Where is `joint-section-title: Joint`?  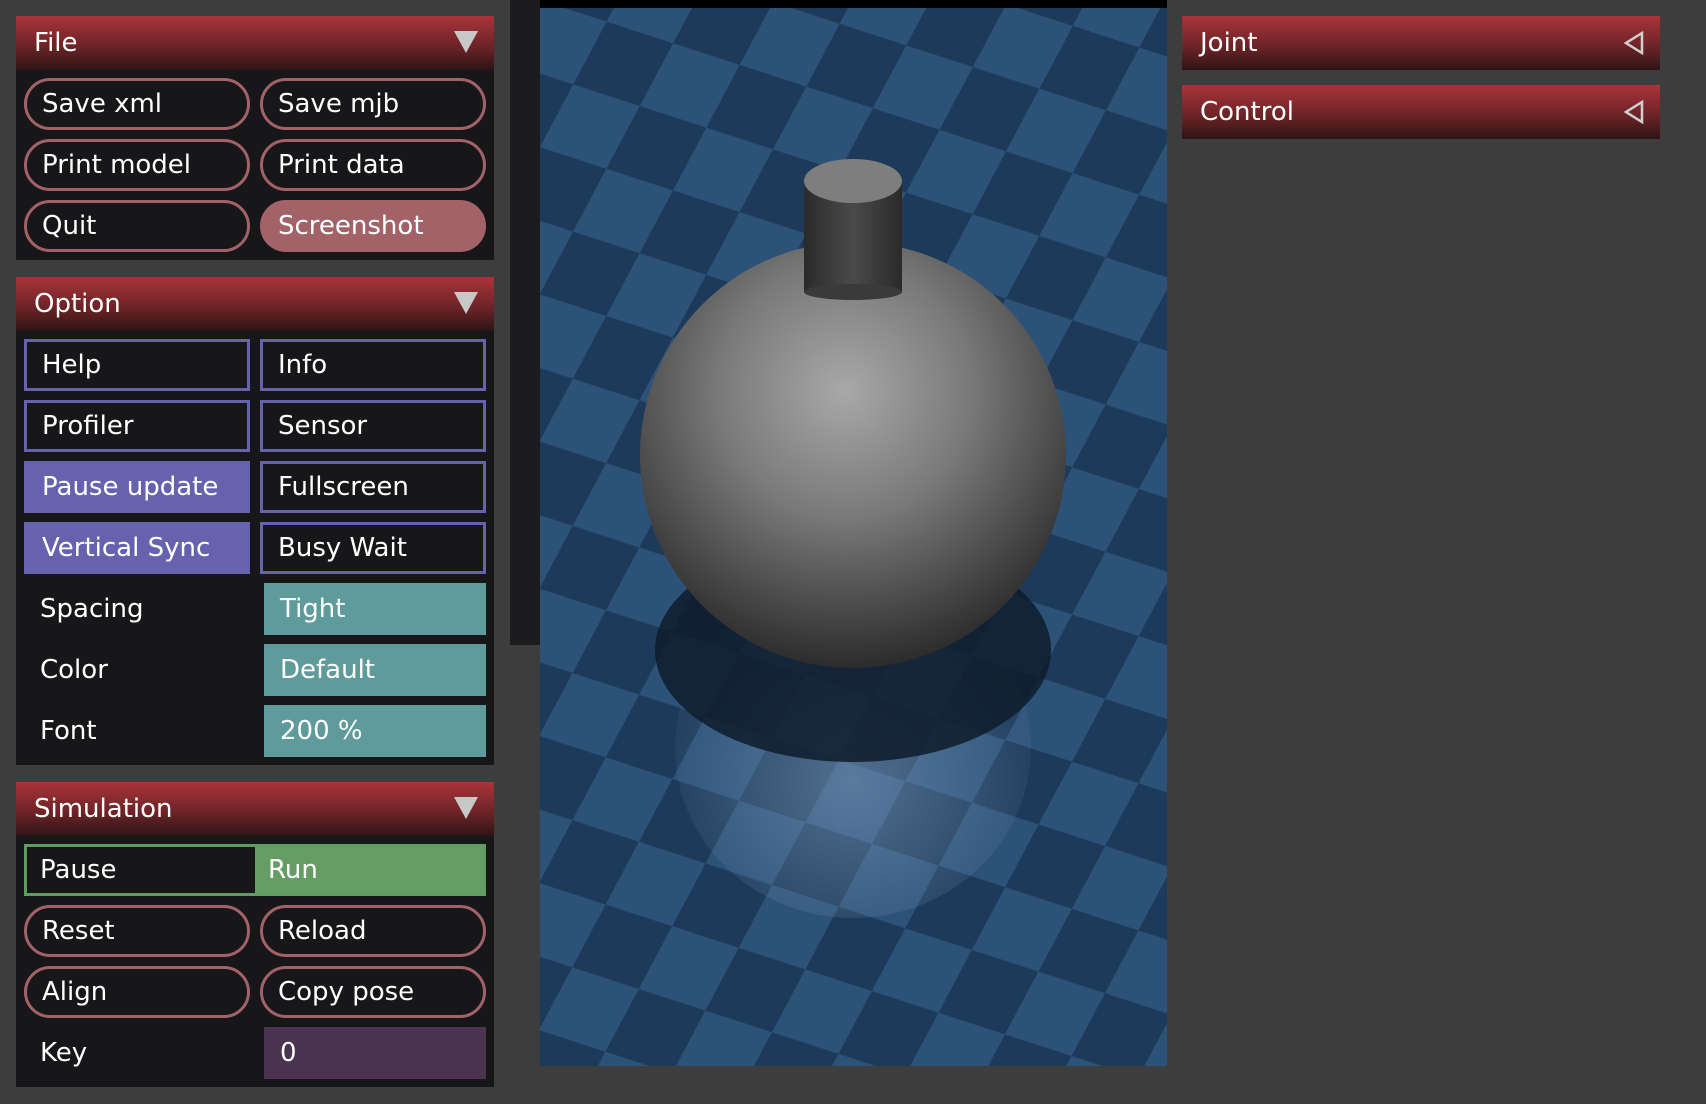
joint-section-title: Joint is located at coordinates (1229, 43).